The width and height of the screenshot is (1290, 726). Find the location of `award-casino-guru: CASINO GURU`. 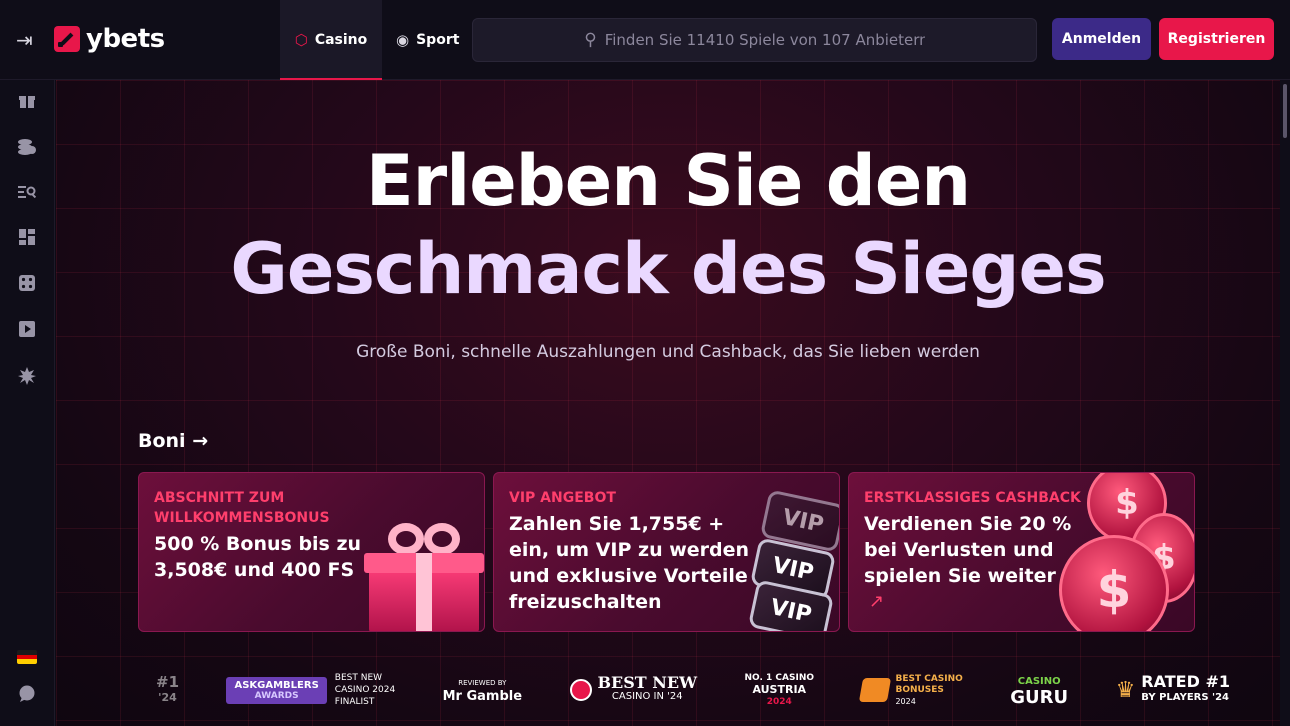

award-casino-guru: CASINO GURU is located at coordinates (1039, 692).